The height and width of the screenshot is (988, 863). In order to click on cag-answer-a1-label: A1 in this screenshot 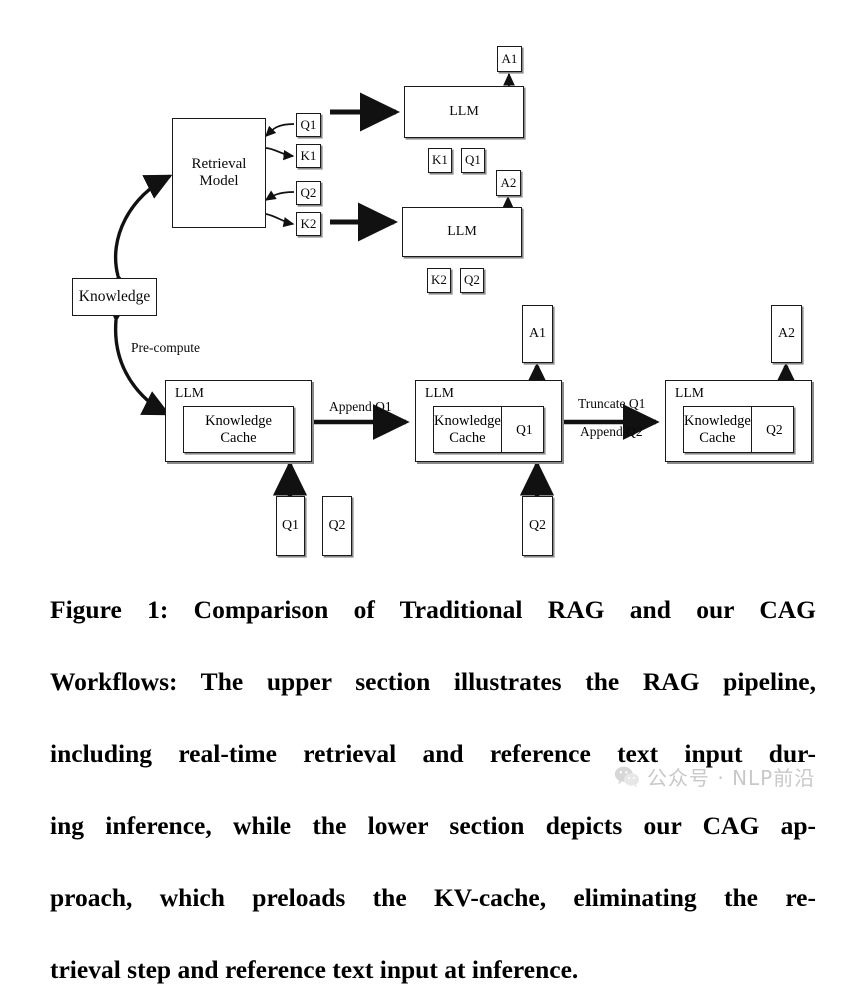, I will do `click(537, 334)`.